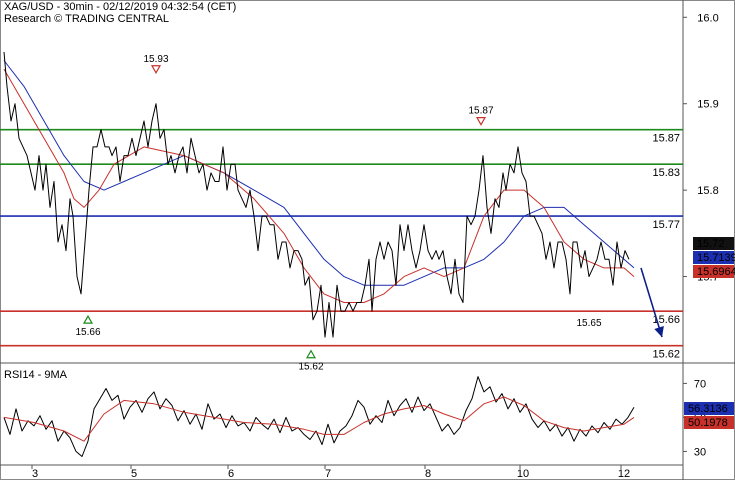 The width and height of the screenshot is (735, 480). What do you see at coordinates (711, 244) in the screenshot?
I see `price-badge-label: 15.72` at bounding box center [711, 244].